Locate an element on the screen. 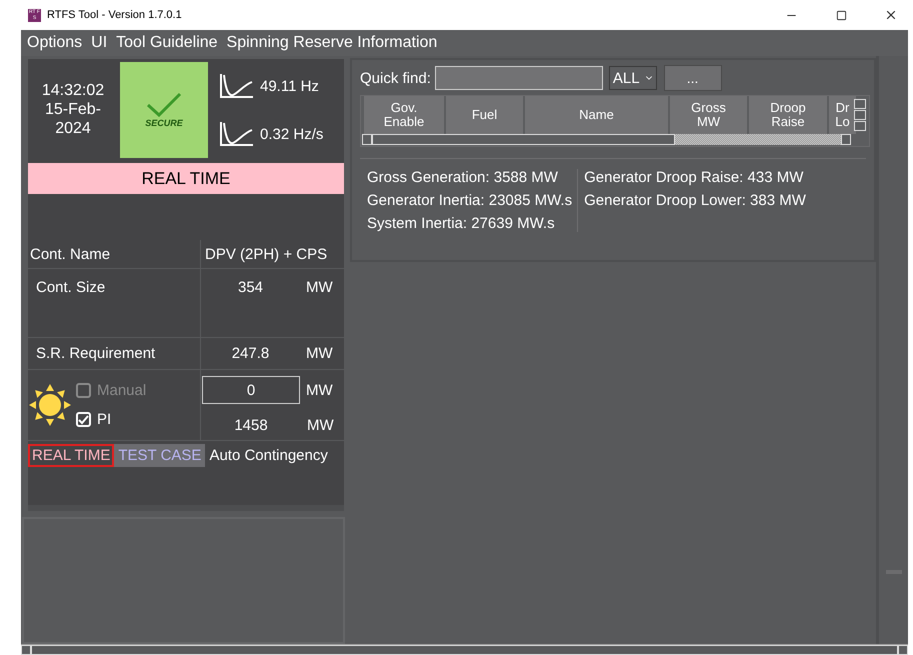 This screenshot has width=913, height=655. checkbox-label: PI is located at coordinates (104, 419).